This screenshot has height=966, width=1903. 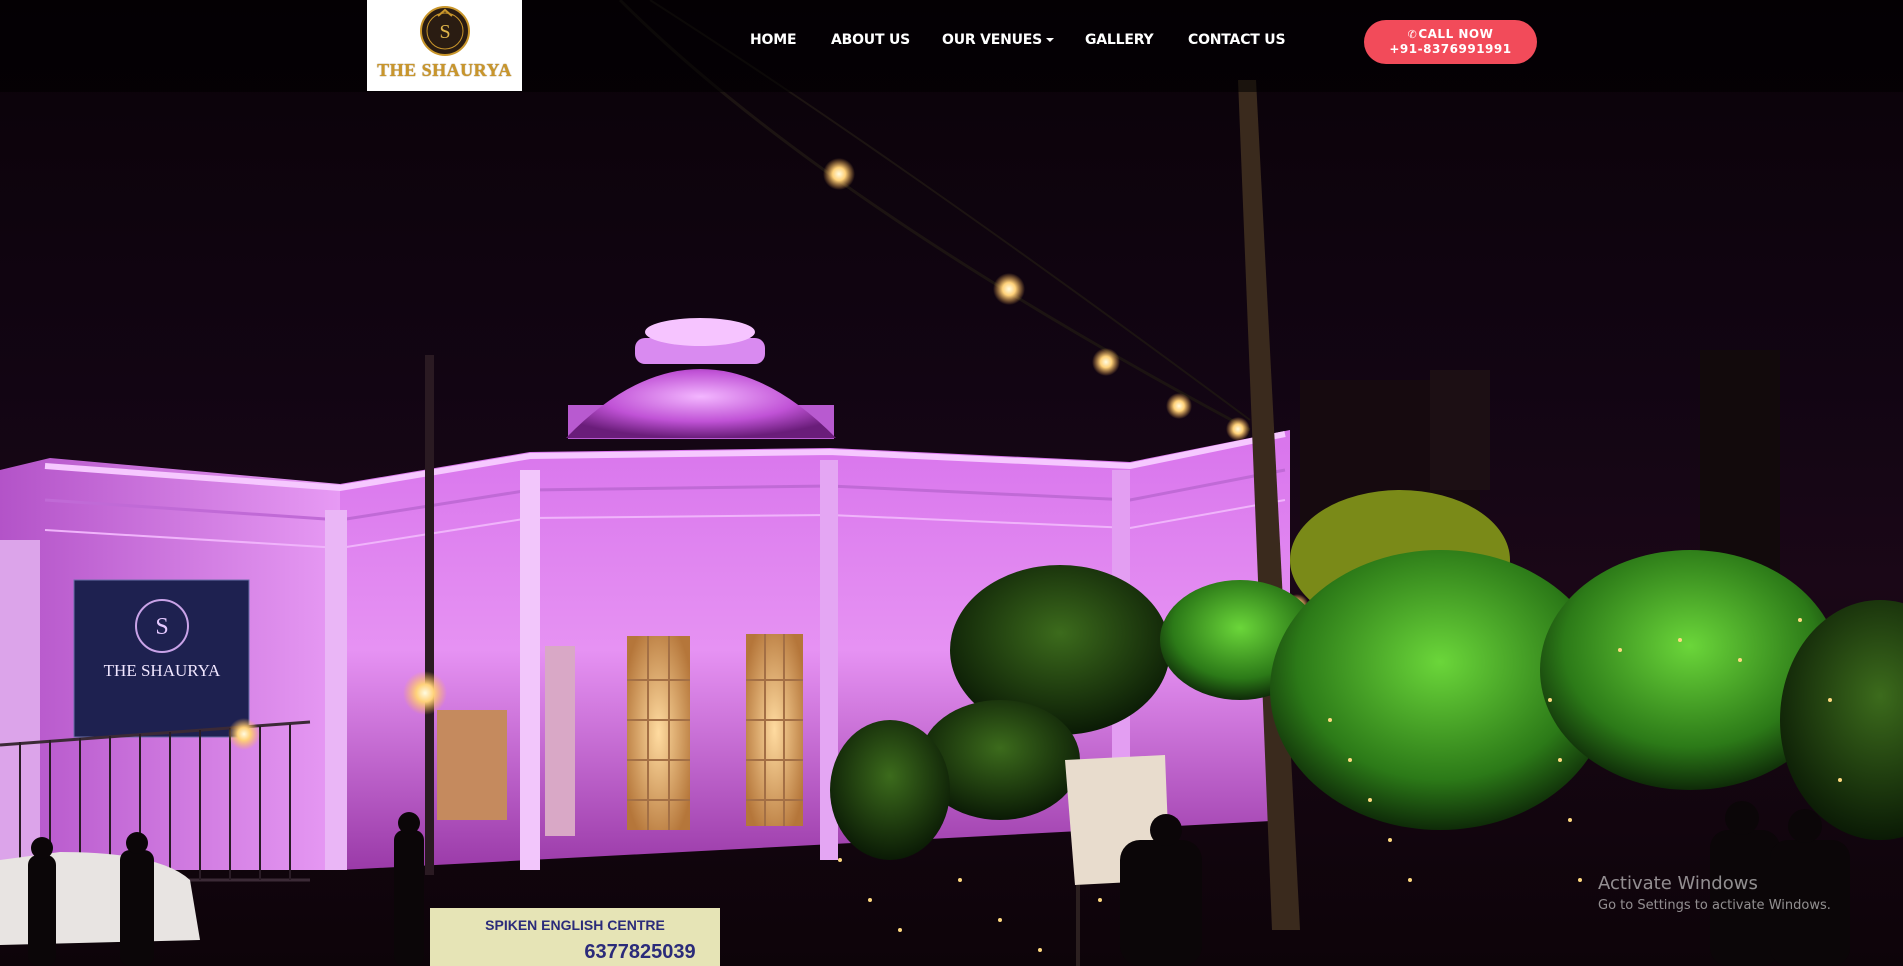 What do you see at coordinates (1450, 49) in the screenshot?
I see `call-now-number: +91-8376991991` at bounding box center [1450, 49].